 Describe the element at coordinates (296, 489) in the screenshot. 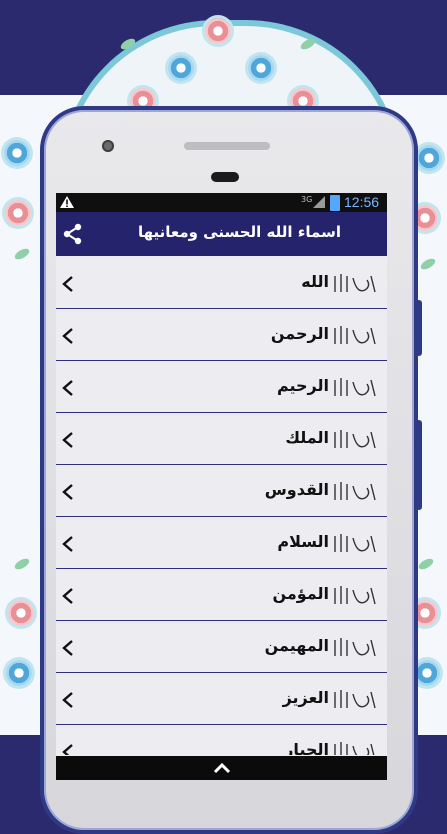

I see `list-item-label: القدوس` at that location.